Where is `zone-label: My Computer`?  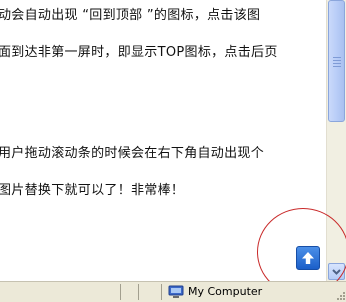 zone-label: My Computer is located at coordinates (225, 291).